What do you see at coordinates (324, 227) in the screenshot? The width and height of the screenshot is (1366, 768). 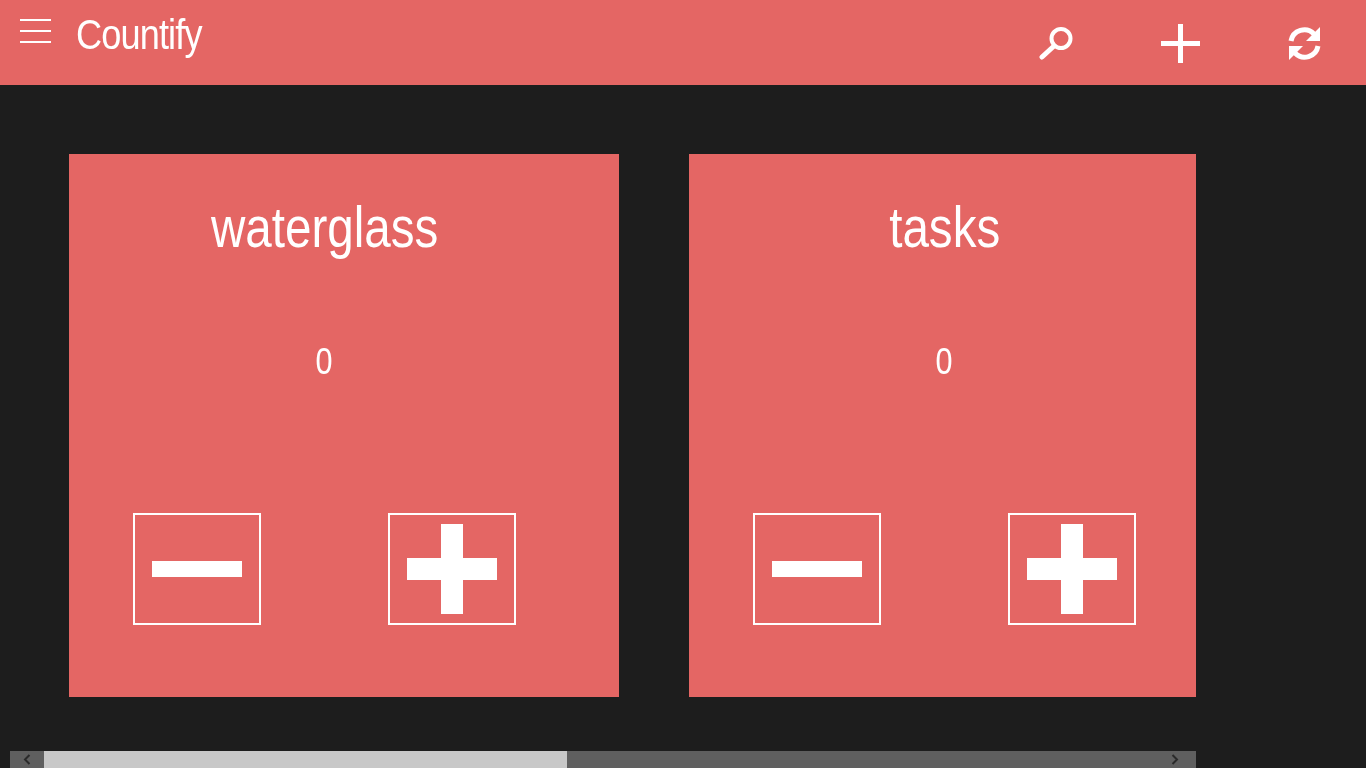 I see `counter-name: waterglass` at bounding box center [324, 227].